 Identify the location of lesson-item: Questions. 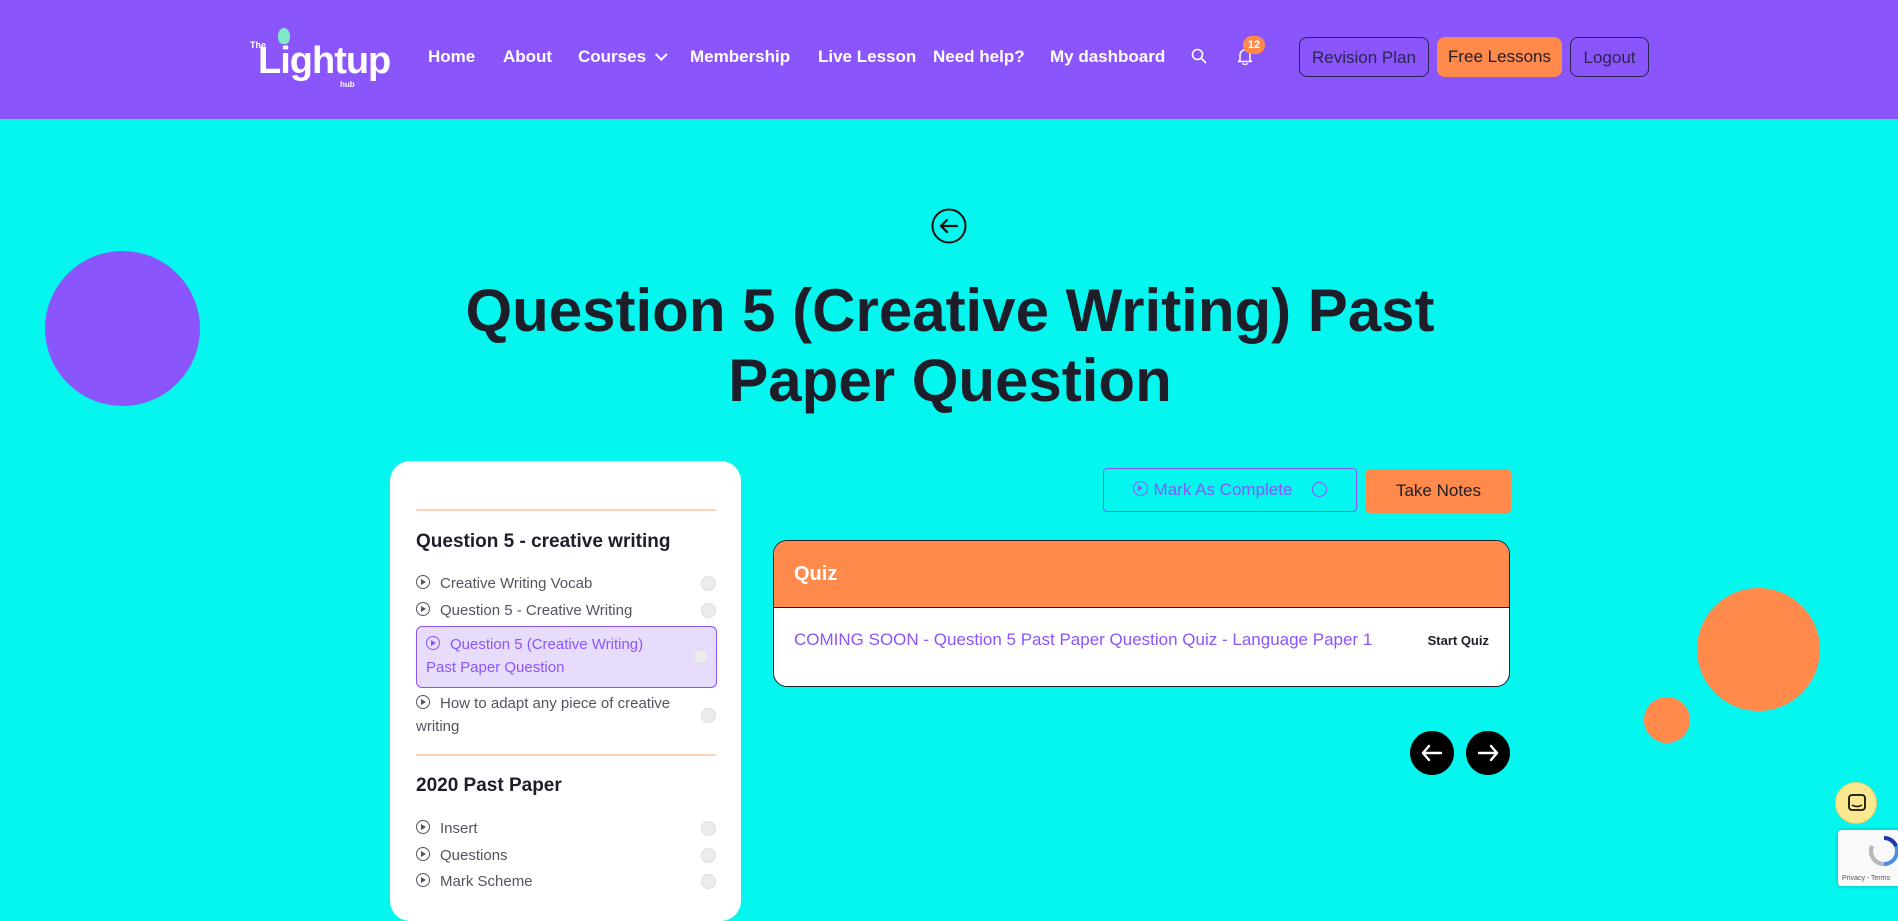
(566, 855).